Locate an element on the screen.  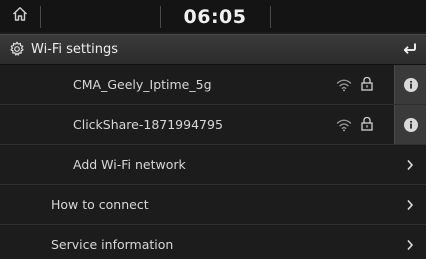
add-wifi-network-label: Add Wi-Fi network is located at coordinates (129, 164).